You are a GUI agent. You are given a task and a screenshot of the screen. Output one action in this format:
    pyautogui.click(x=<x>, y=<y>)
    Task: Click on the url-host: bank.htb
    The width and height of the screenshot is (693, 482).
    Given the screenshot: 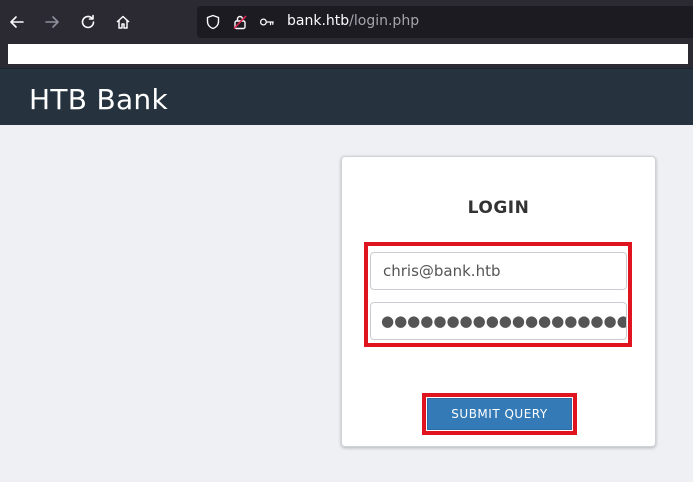 What is the action you would take?
    pyautogui.click(x=318, y=21)
    